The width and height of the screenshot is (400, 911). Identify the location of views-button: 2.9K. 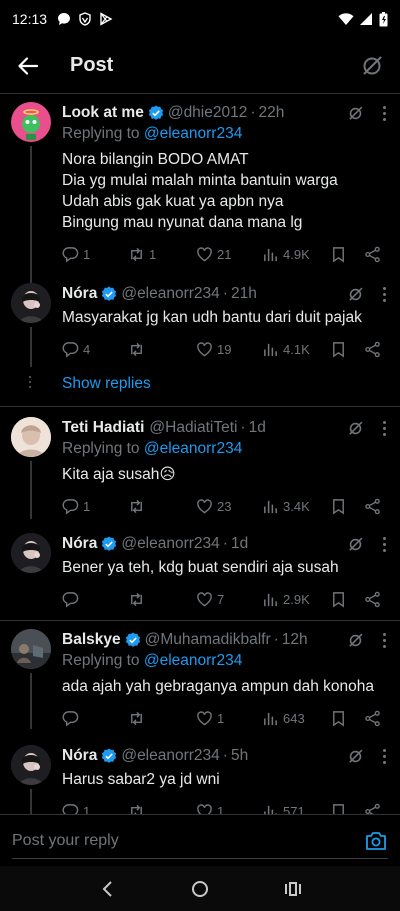
(296, 599).